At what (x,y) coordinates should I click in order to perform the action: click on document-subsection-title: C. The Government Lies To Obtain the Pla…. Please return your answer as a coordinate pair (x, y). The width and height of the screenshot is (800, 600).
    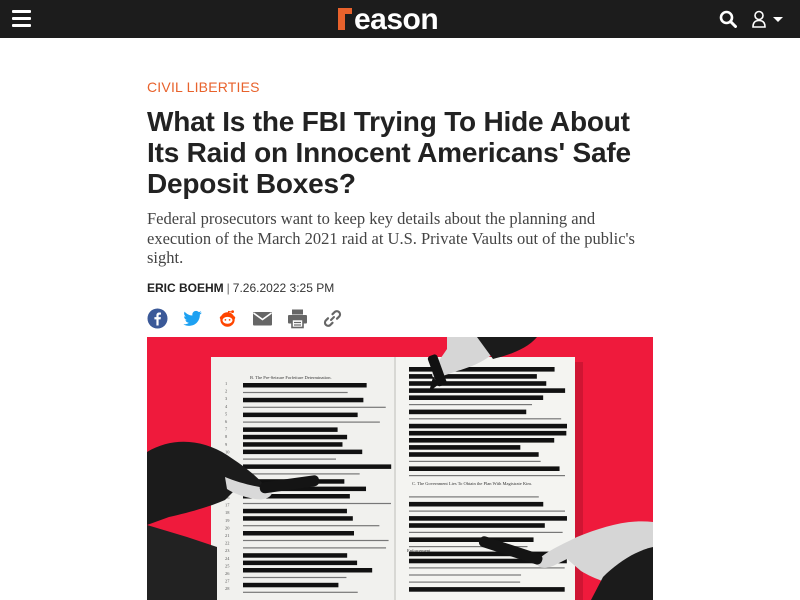
    Looking at the image, I should click on (472, 483).